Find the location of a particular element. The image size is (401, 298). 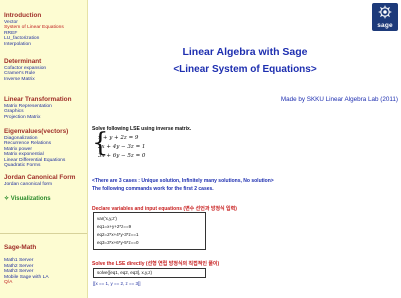

sidebar-item-system-of-linear-equations: System of Linear Equations is located at coordinates (34, 28).